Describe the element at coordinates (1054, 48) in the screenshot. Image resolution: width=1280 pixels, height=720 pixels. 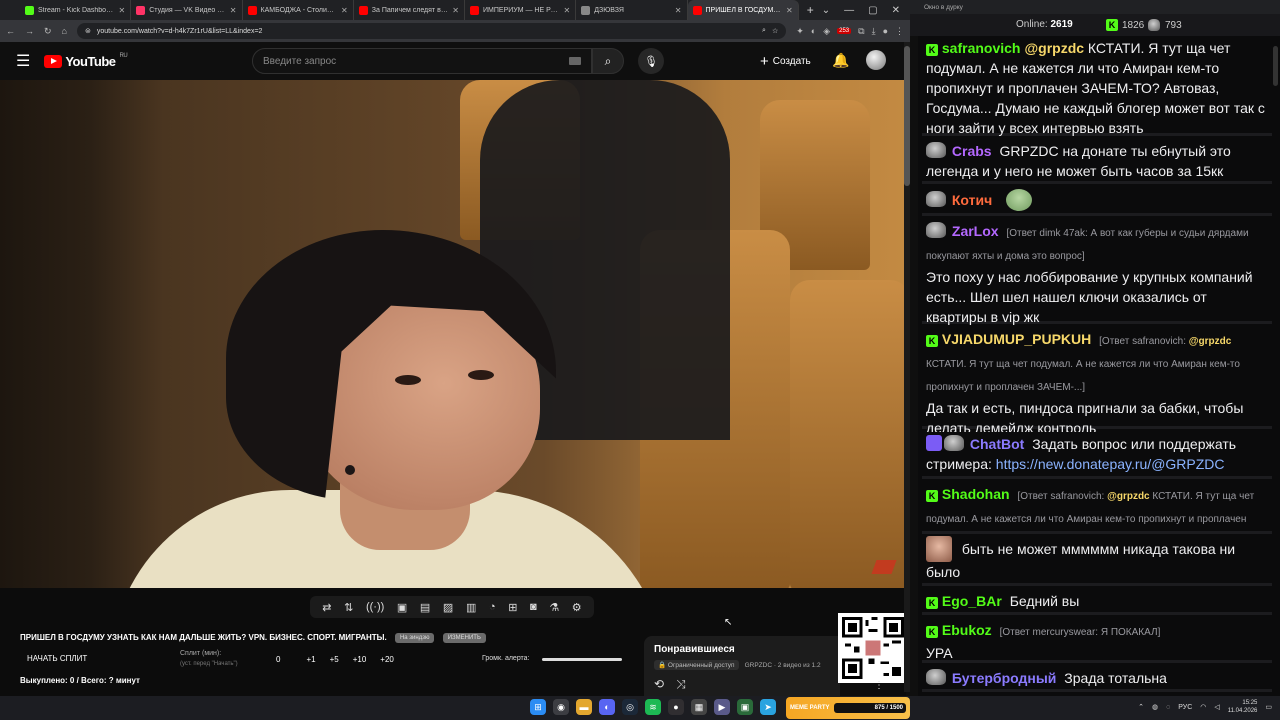
I see `chat-mention: @grpzdc` at that location.